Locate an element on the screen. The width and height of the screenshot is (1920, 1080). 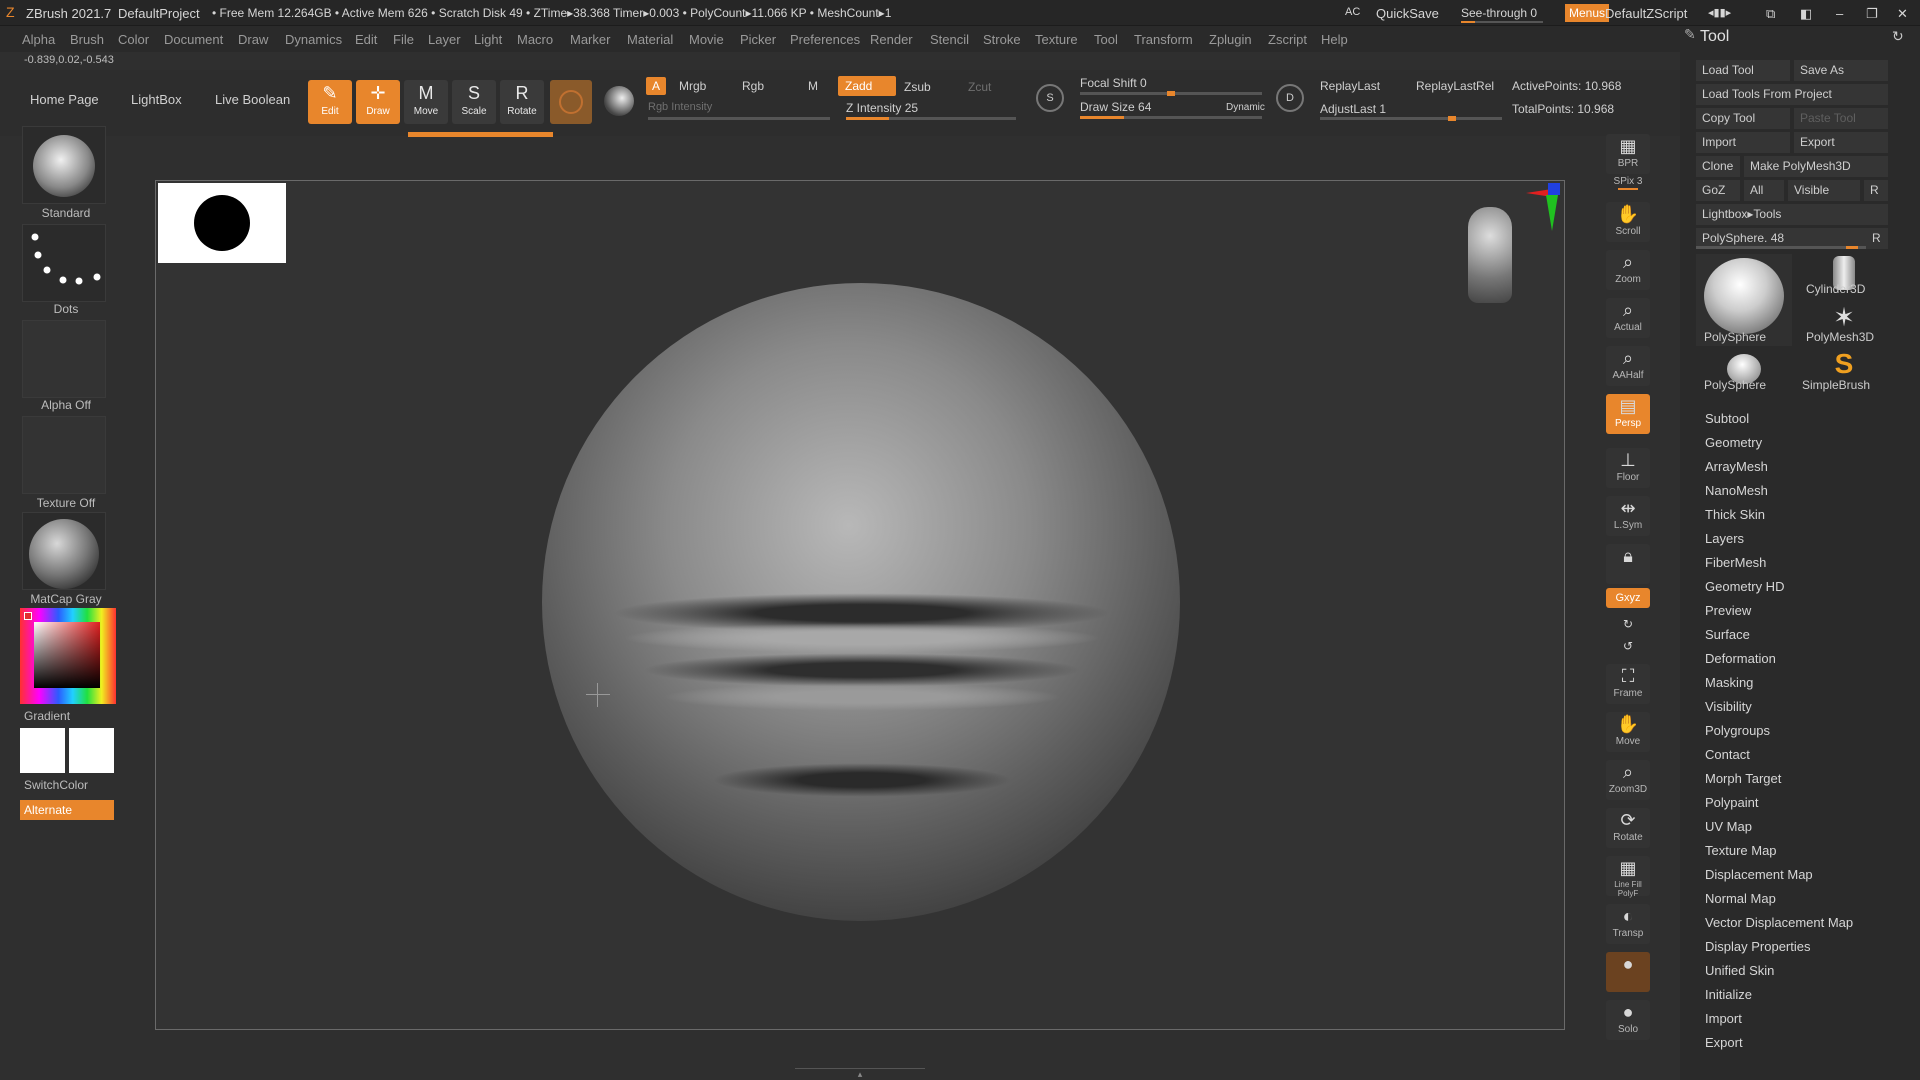
menu-dynamics: Dynamics is located at coordinates (313, 39).